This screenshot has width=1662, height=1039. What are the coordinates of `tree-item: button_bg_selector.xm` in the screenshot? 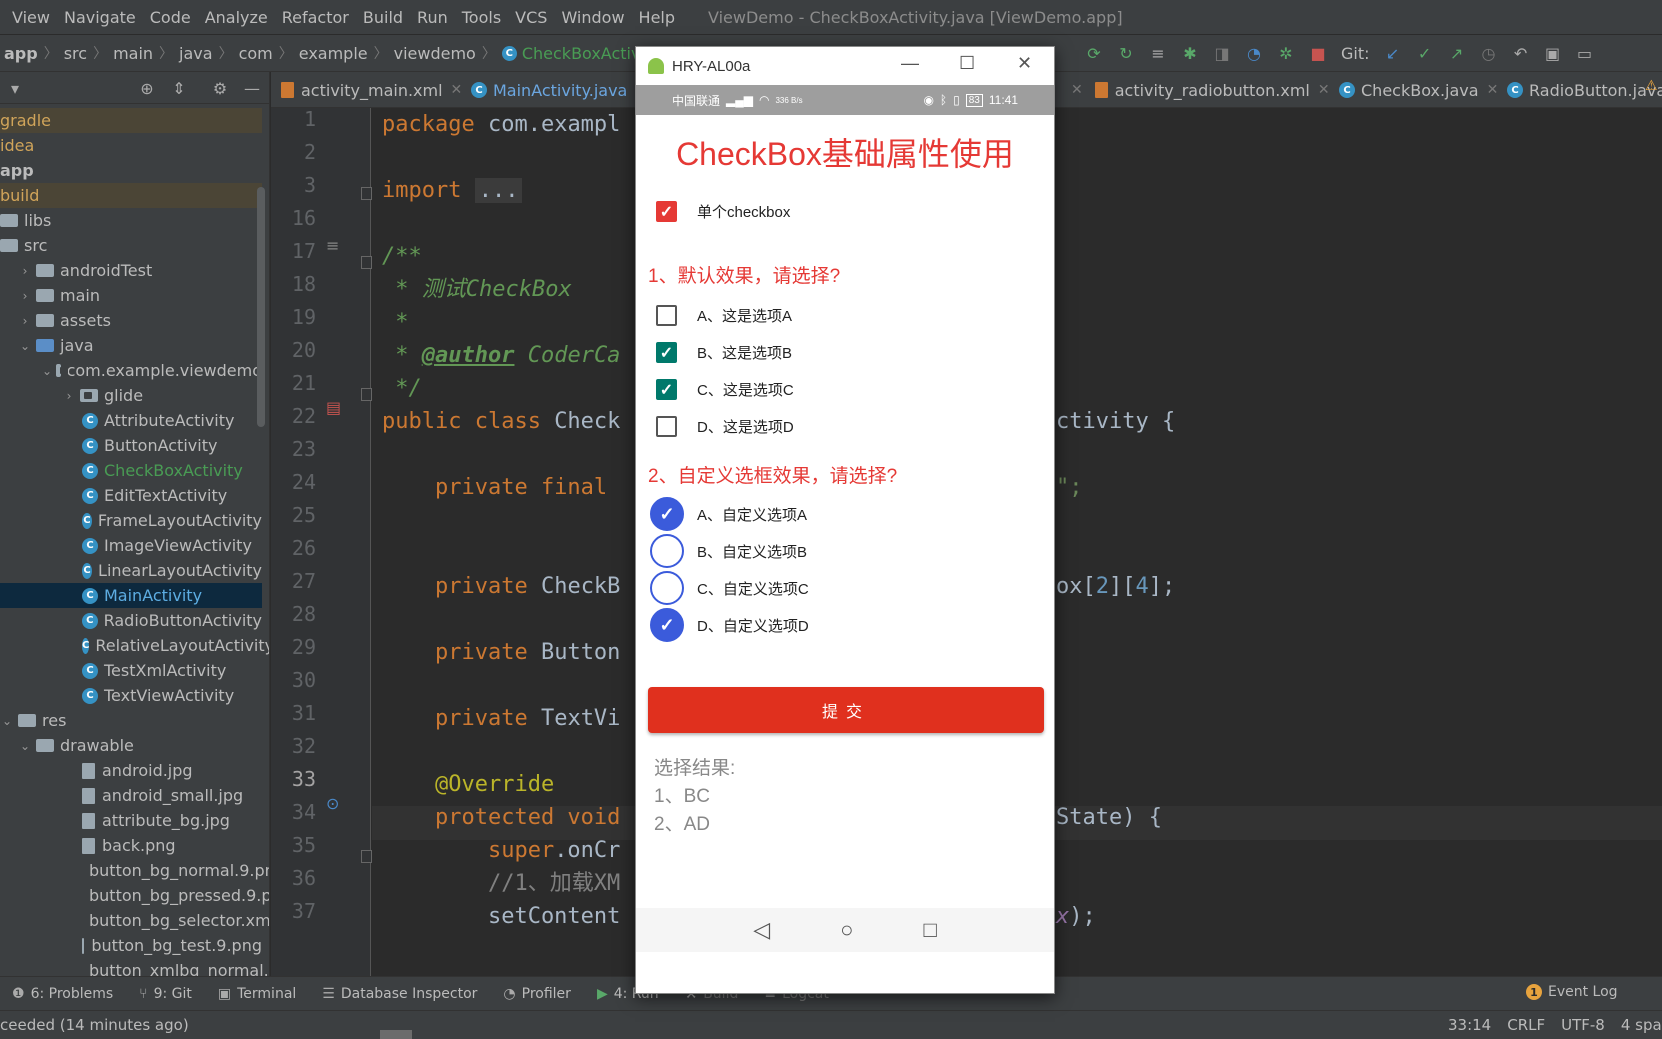 It's located at (134, 920).